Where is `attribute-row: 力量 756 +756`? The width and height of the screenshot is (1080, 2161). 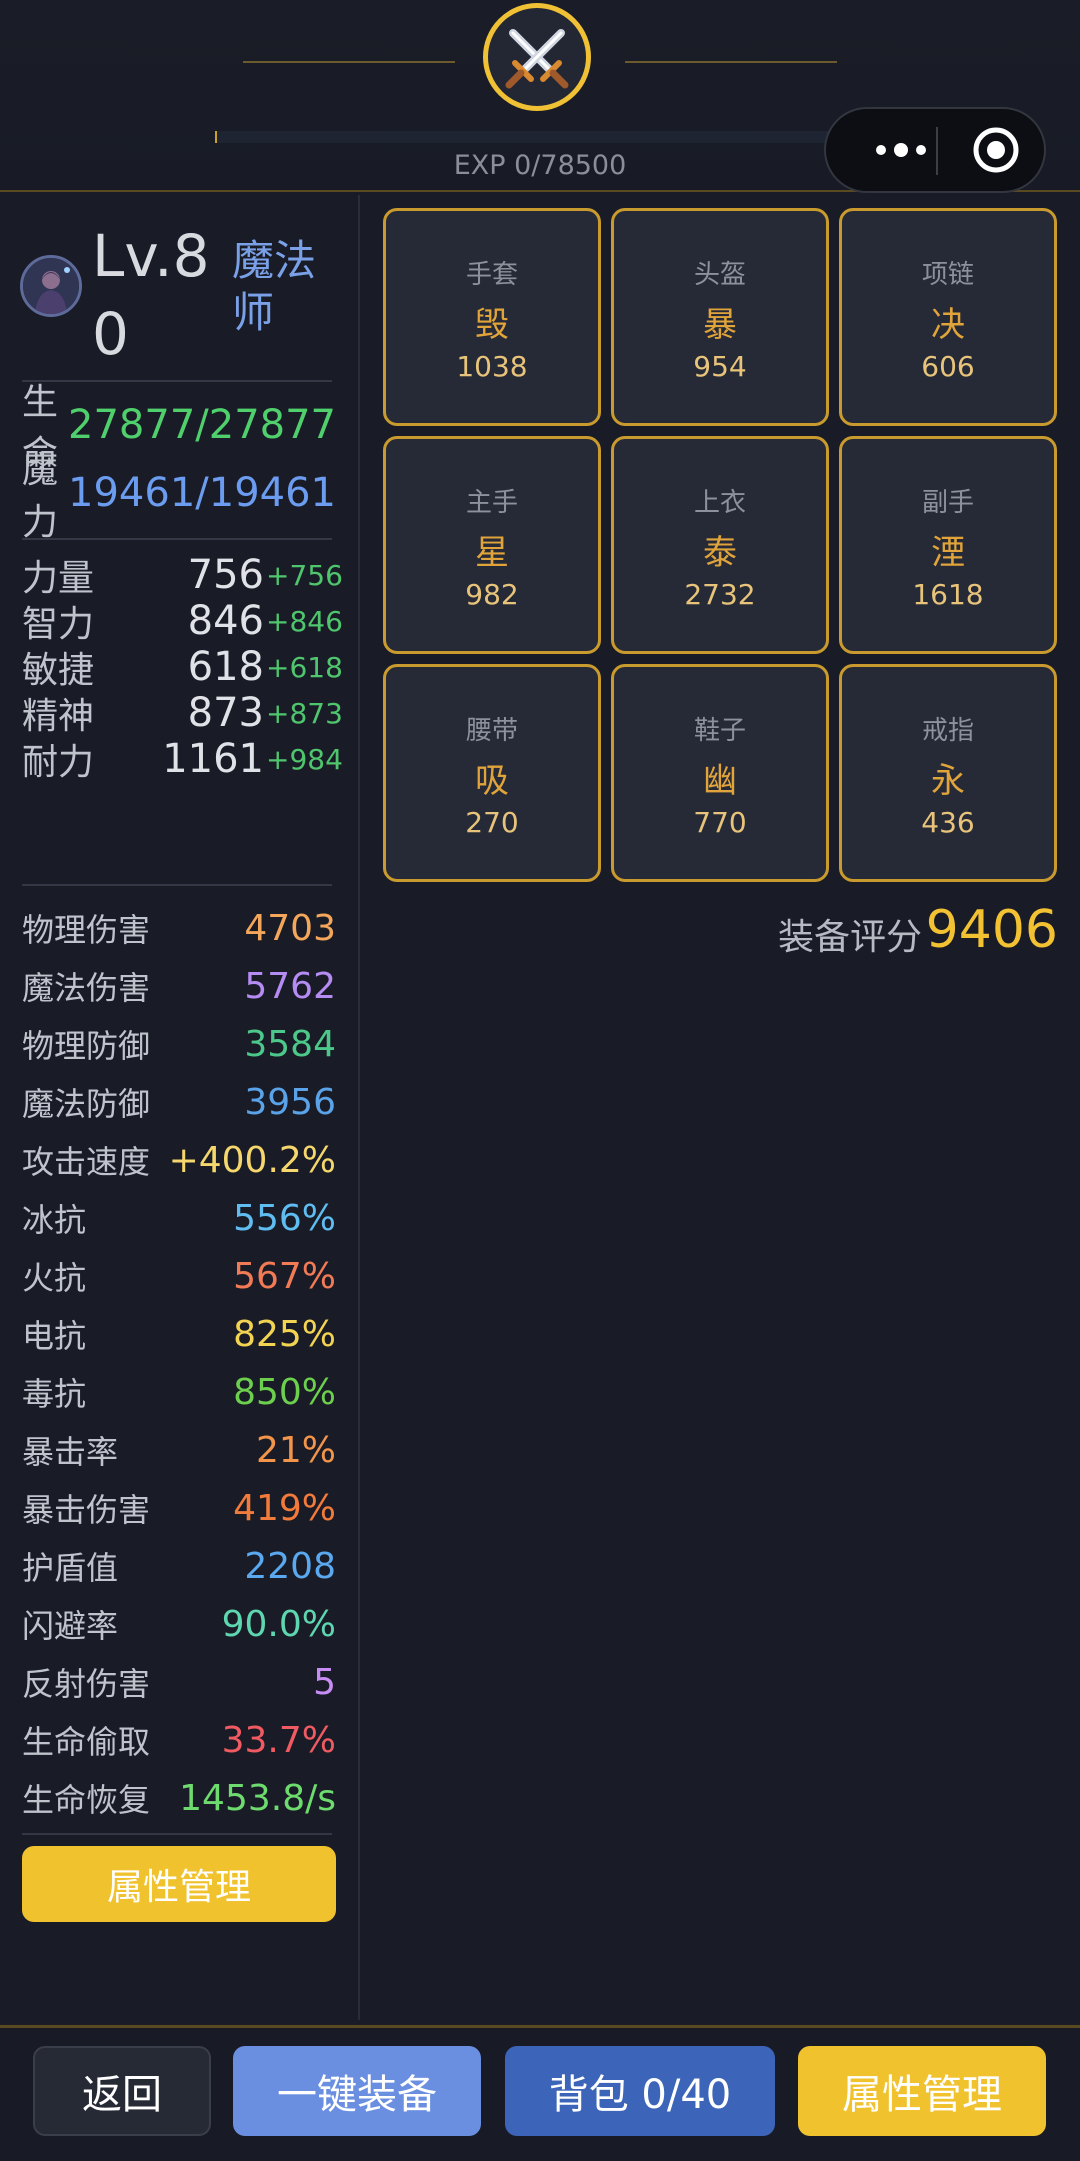 attribute-row: 力量 756 +756 is located at coordinates (182, 575).